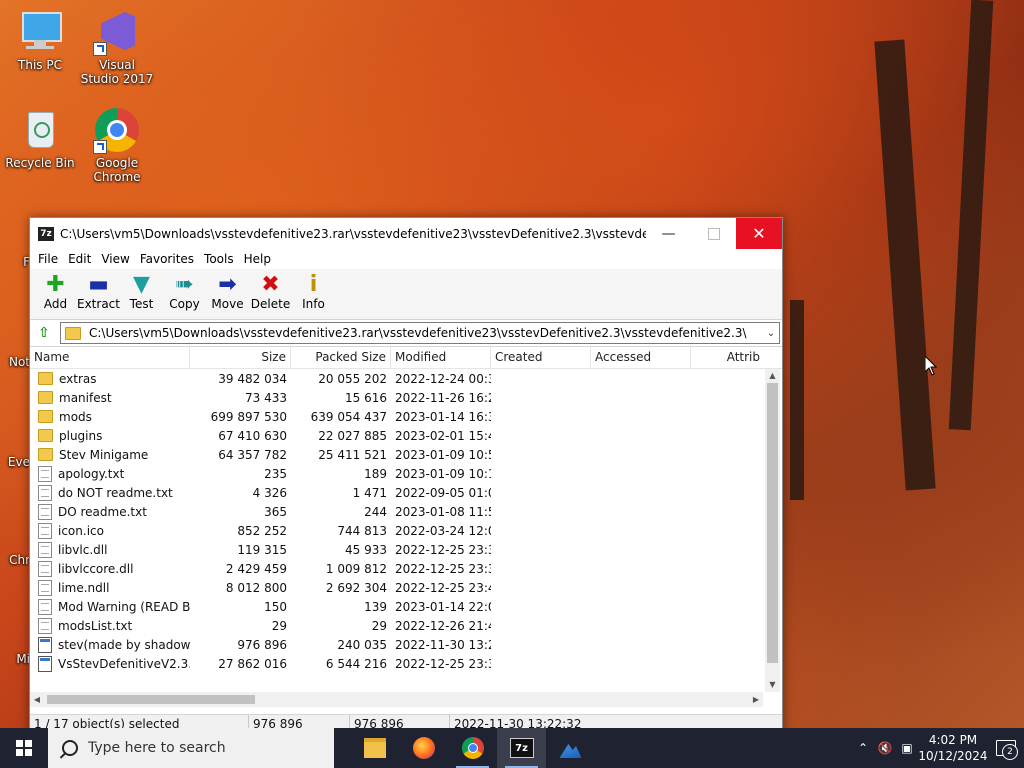 The image size is (1024, 768). I want to click on vertical-scrollbar: ▲ ▼, so click(772, 530).